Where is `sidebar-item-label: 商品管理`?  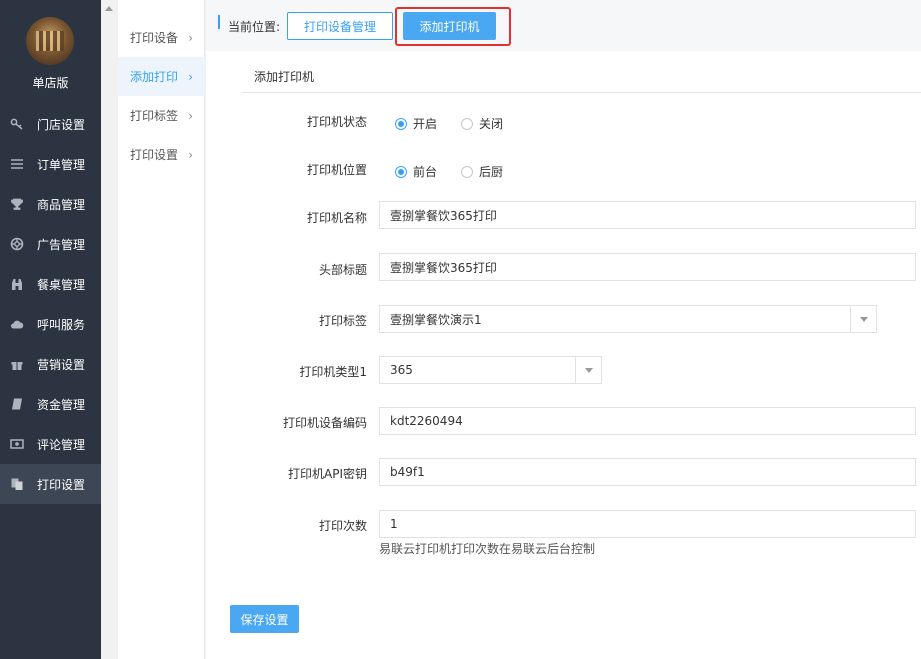 sidebar-item-label: 商品管理 is located at coordinates (61, 204).